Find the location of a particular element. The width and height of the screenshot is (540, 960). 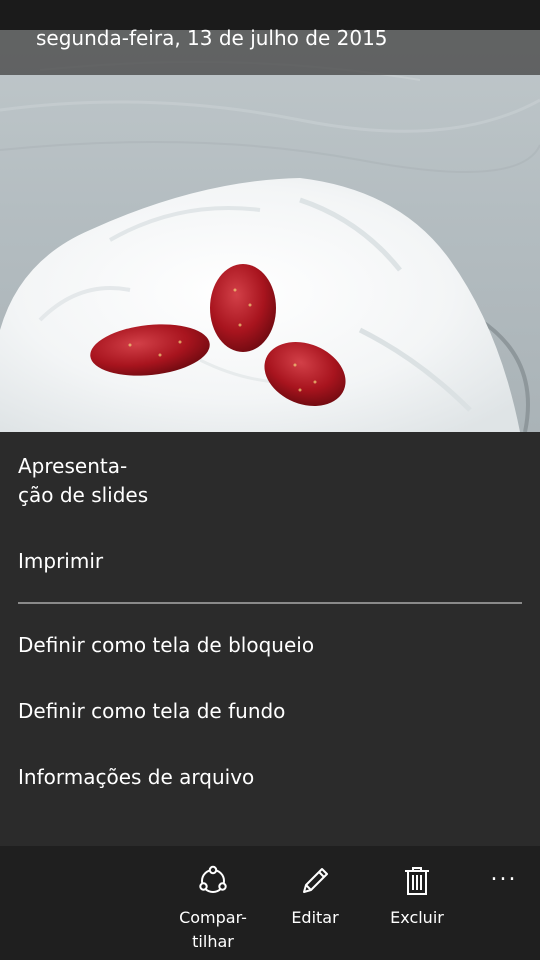

photo-date: segunda-feira, 13 de julho de 2015 is located at coordinates (212, 38).